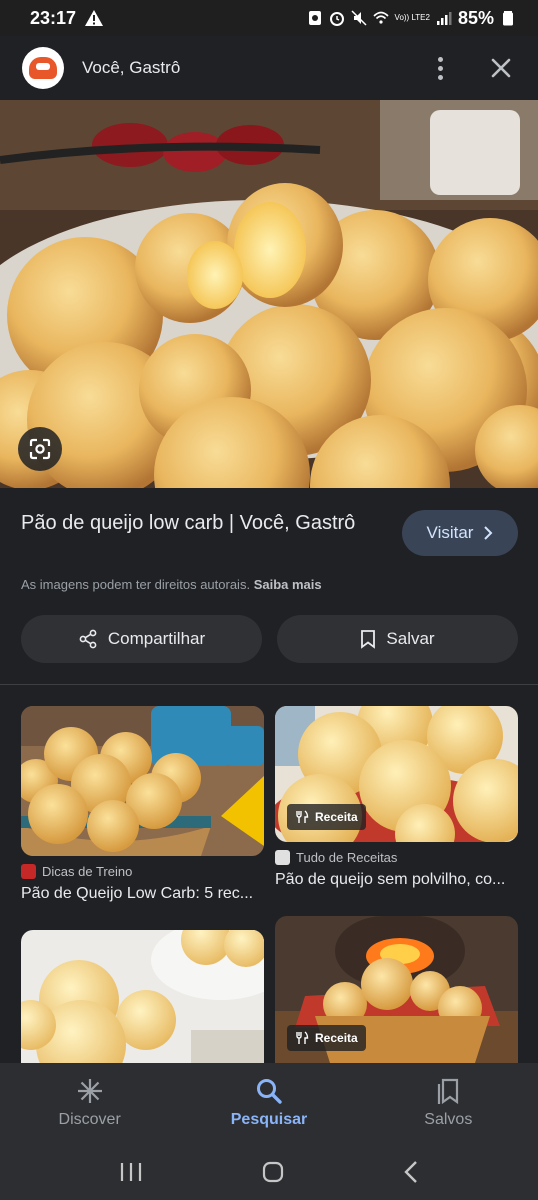 Image resolution: width=538 pixels, height=1200 pixels. I want to click on page-title: Pão de queijo low carb | Você, Gastrô, so click(191, 523).